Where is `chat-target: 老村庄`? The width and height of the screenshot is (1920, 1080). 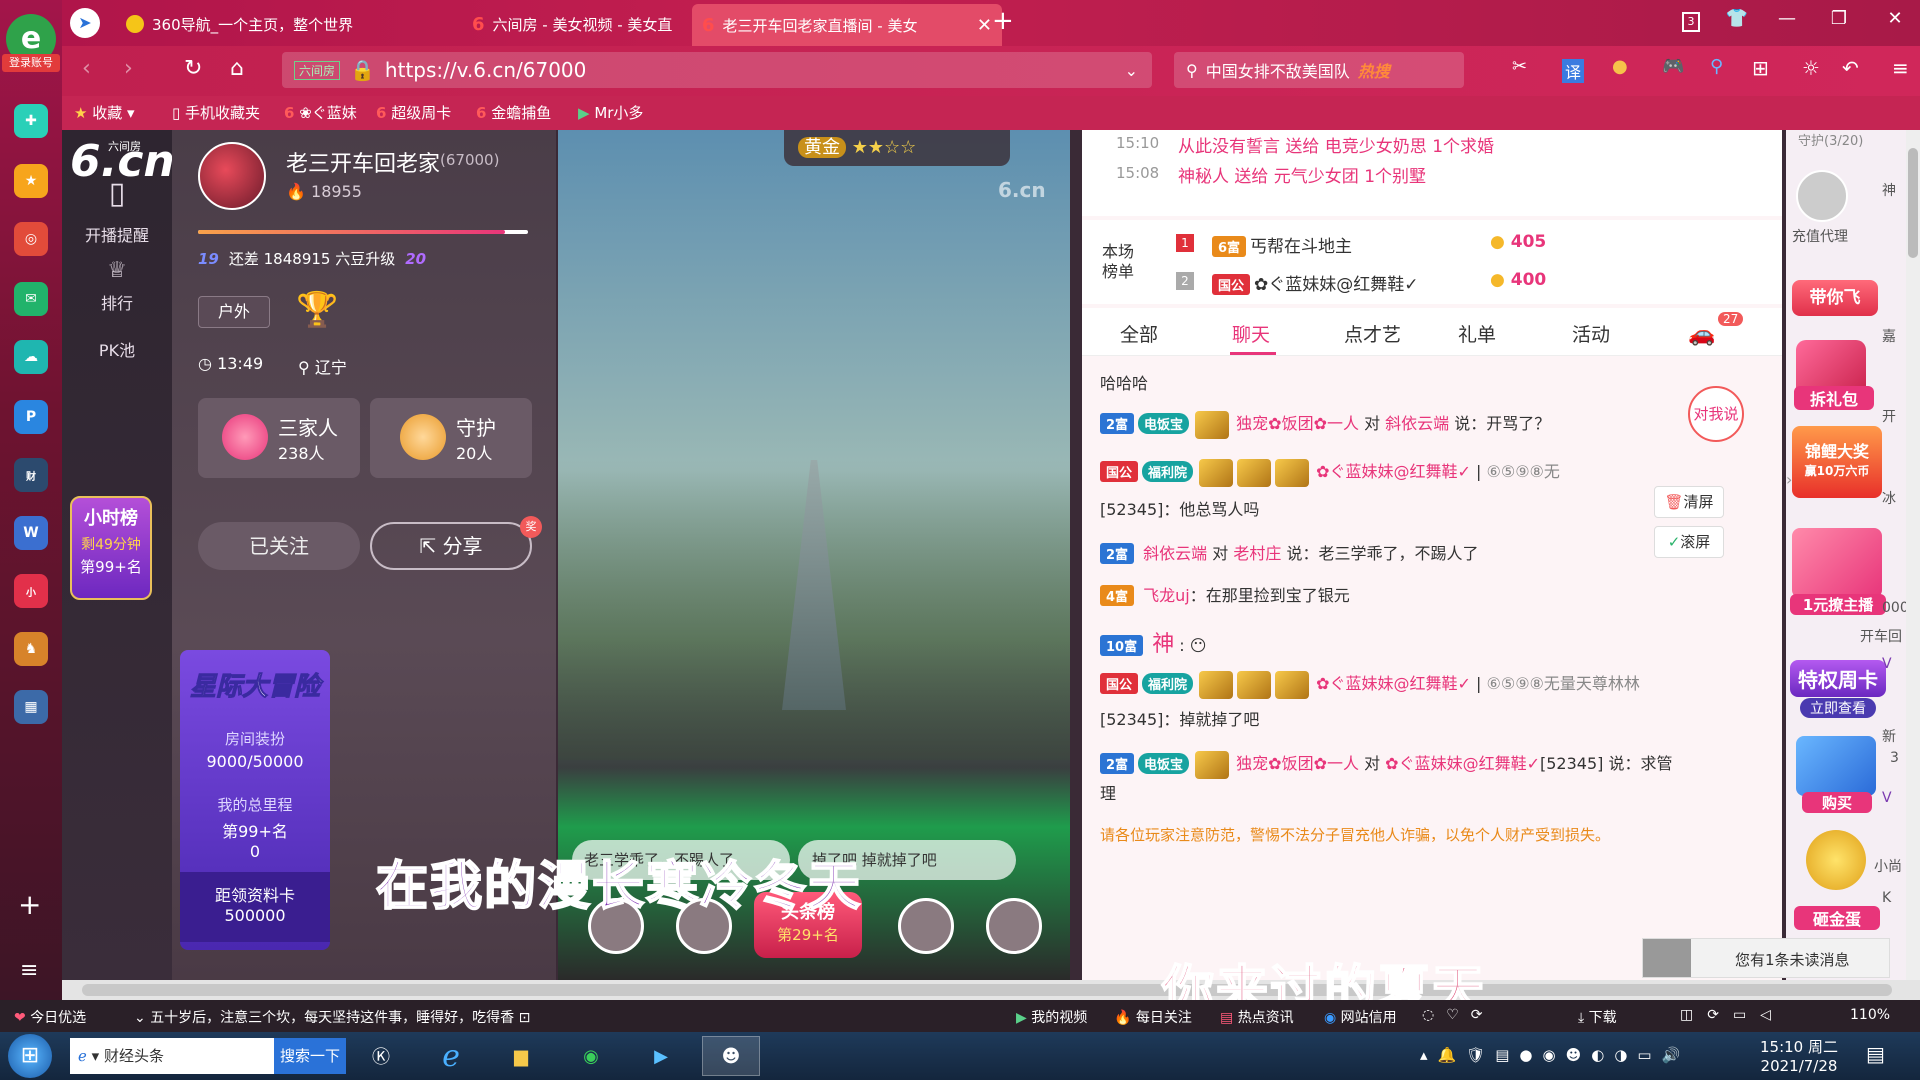
chat-target: 老村庄 is located at coordinates (1257, 553).